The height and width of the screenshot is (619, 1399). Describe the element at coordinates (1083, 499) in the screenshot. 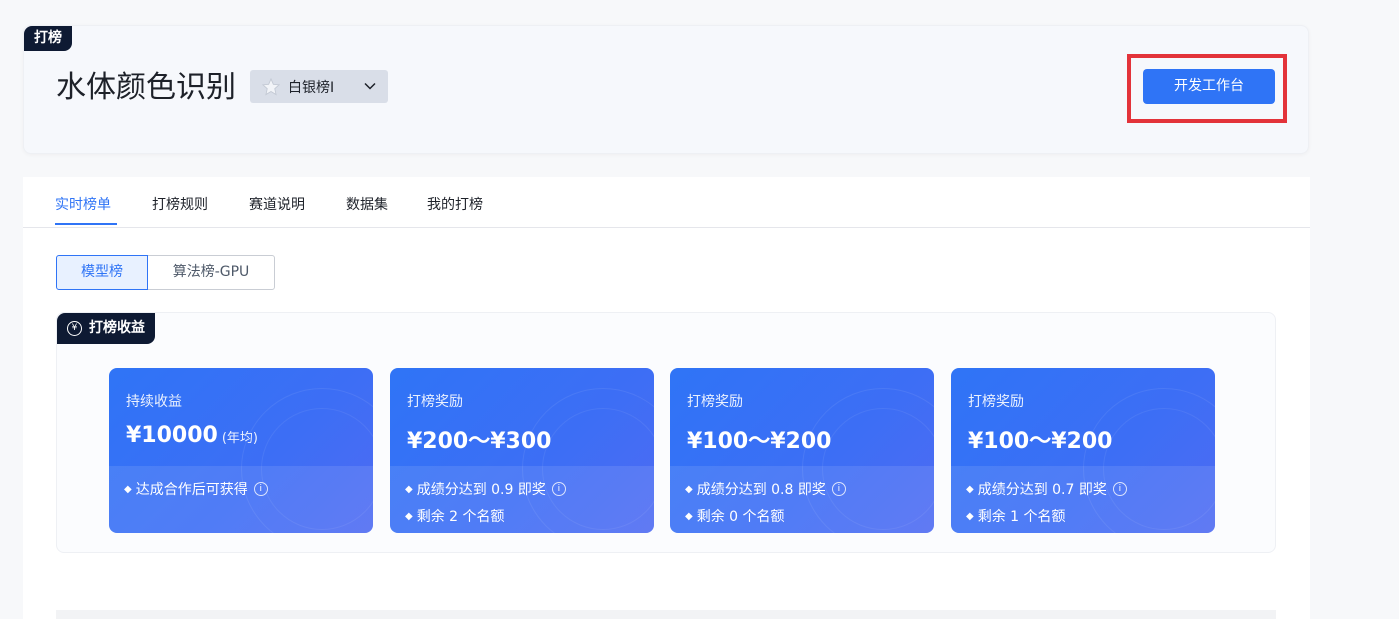

I see `card-detail-area: ◆ 成绩分达到 0.7 即奖 i ◆ 剩余 1 个名额` at that location.